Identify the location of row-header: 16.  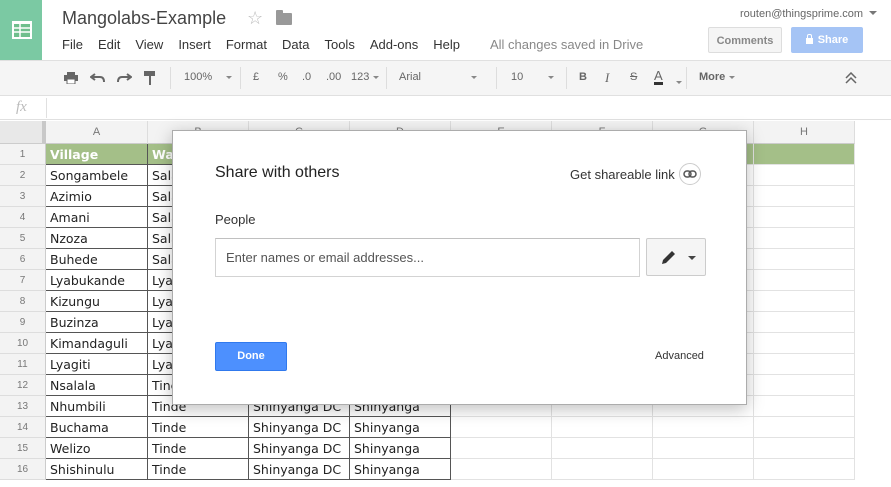
(23, 469).